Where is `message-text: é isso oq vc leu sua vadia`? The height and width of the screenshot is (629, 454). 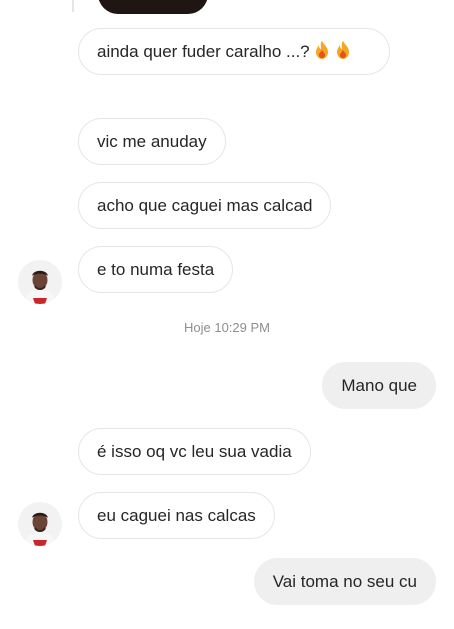
message-text: é isso oq vc leu sua vadia is located at coordinates (194, 451).